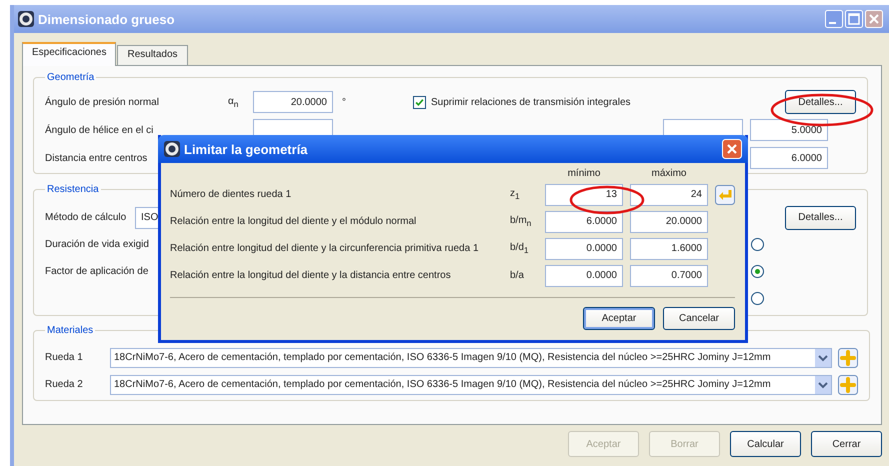 This screenshot has height=466, width=889. What do you see at coordinates (699, 318) in the screenshot?
I see `dialog-button: Cancelar` at bounding box center [699, 318].